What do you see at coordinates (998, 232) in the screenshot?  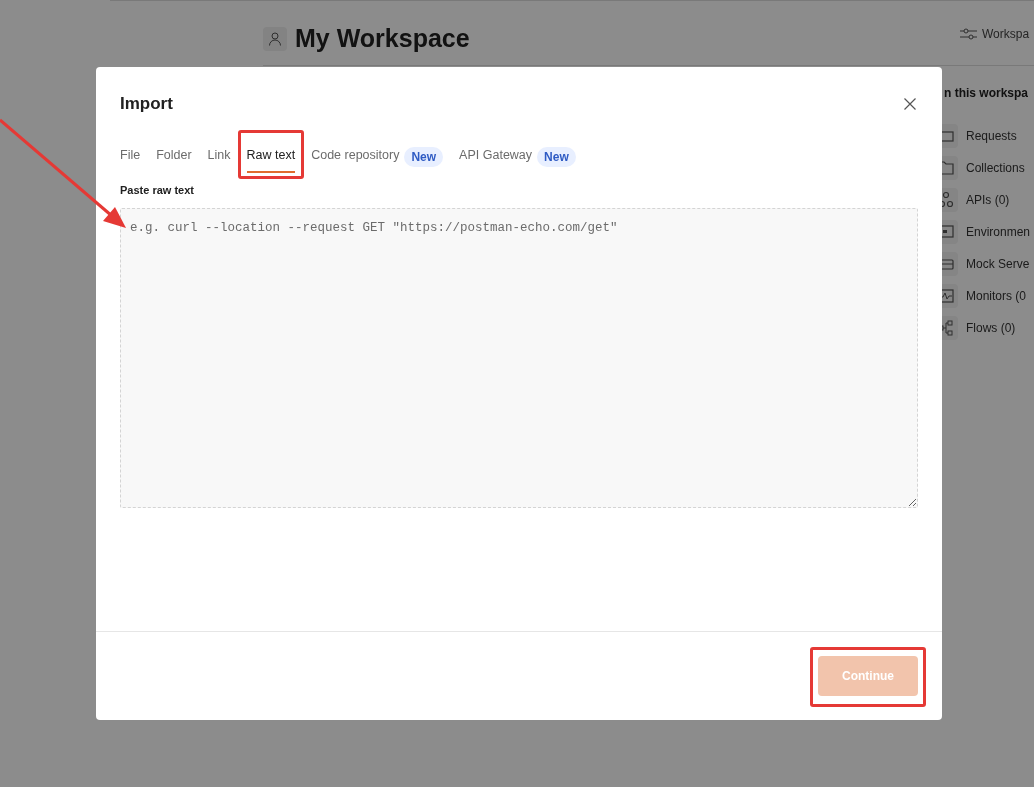 I see `sidebar-item: Environmen` at bounding box center [998, 232].